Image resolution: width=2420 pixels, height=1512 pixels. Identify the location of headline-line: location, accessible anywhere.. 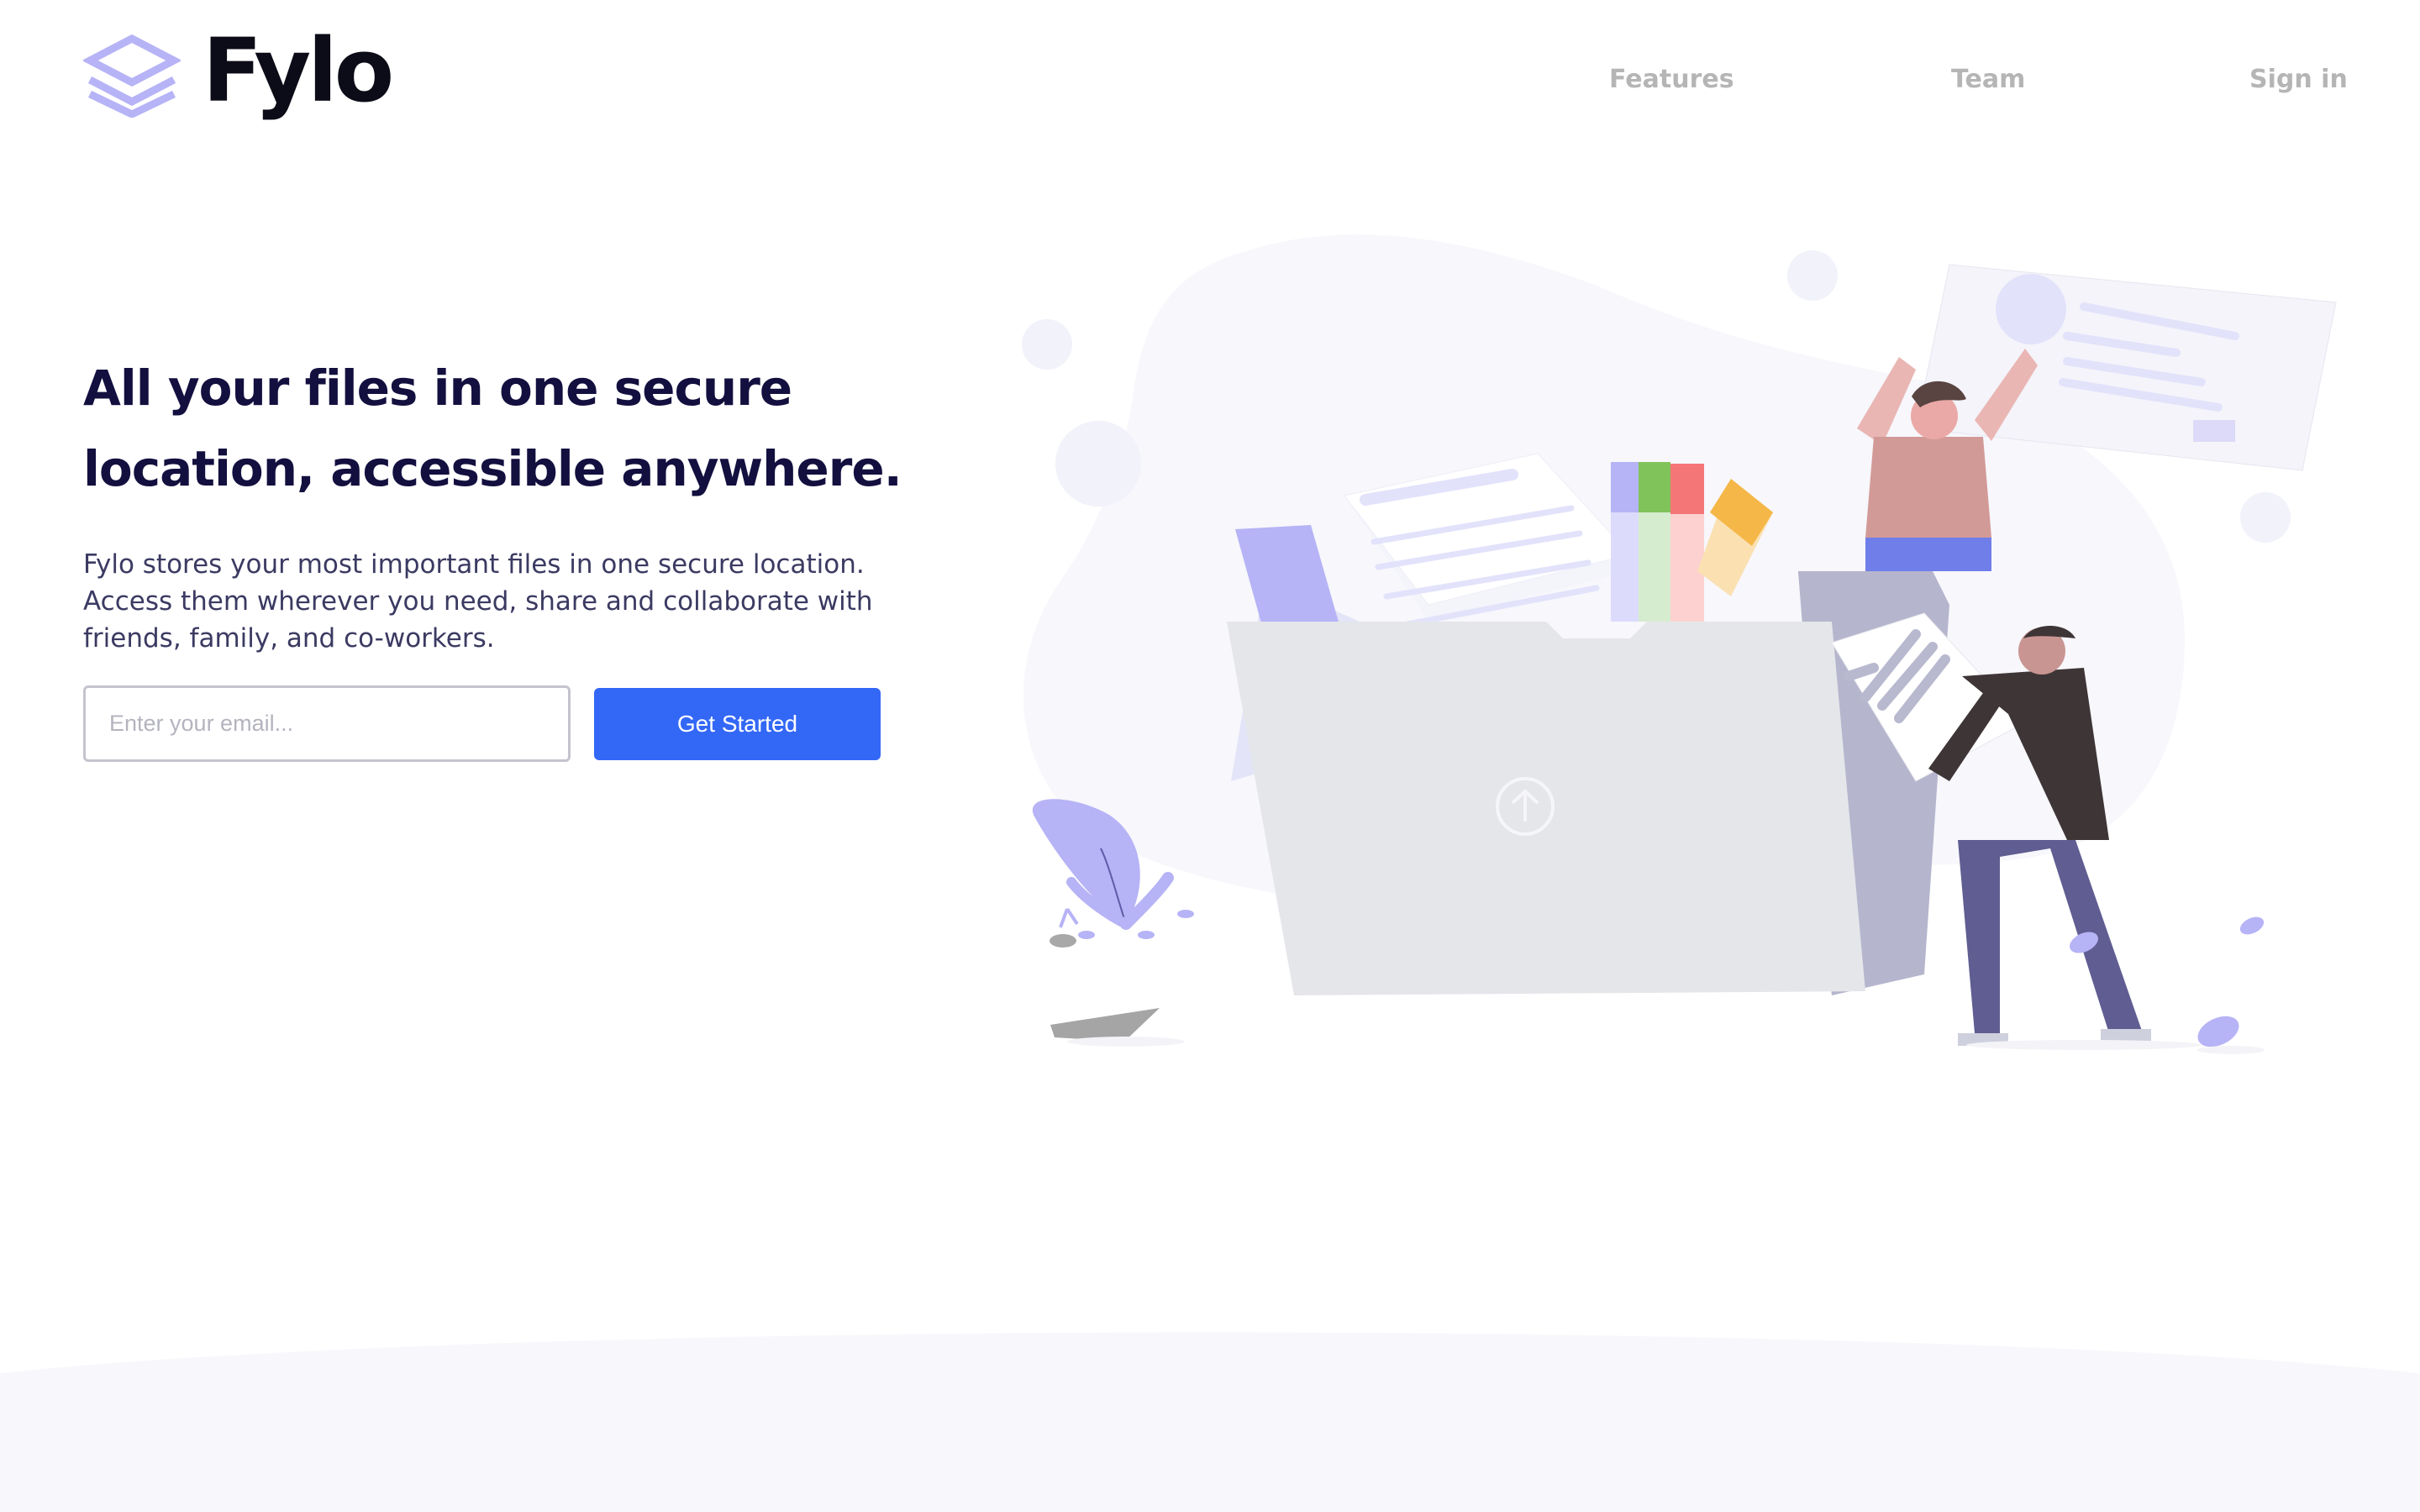
(493, 468).